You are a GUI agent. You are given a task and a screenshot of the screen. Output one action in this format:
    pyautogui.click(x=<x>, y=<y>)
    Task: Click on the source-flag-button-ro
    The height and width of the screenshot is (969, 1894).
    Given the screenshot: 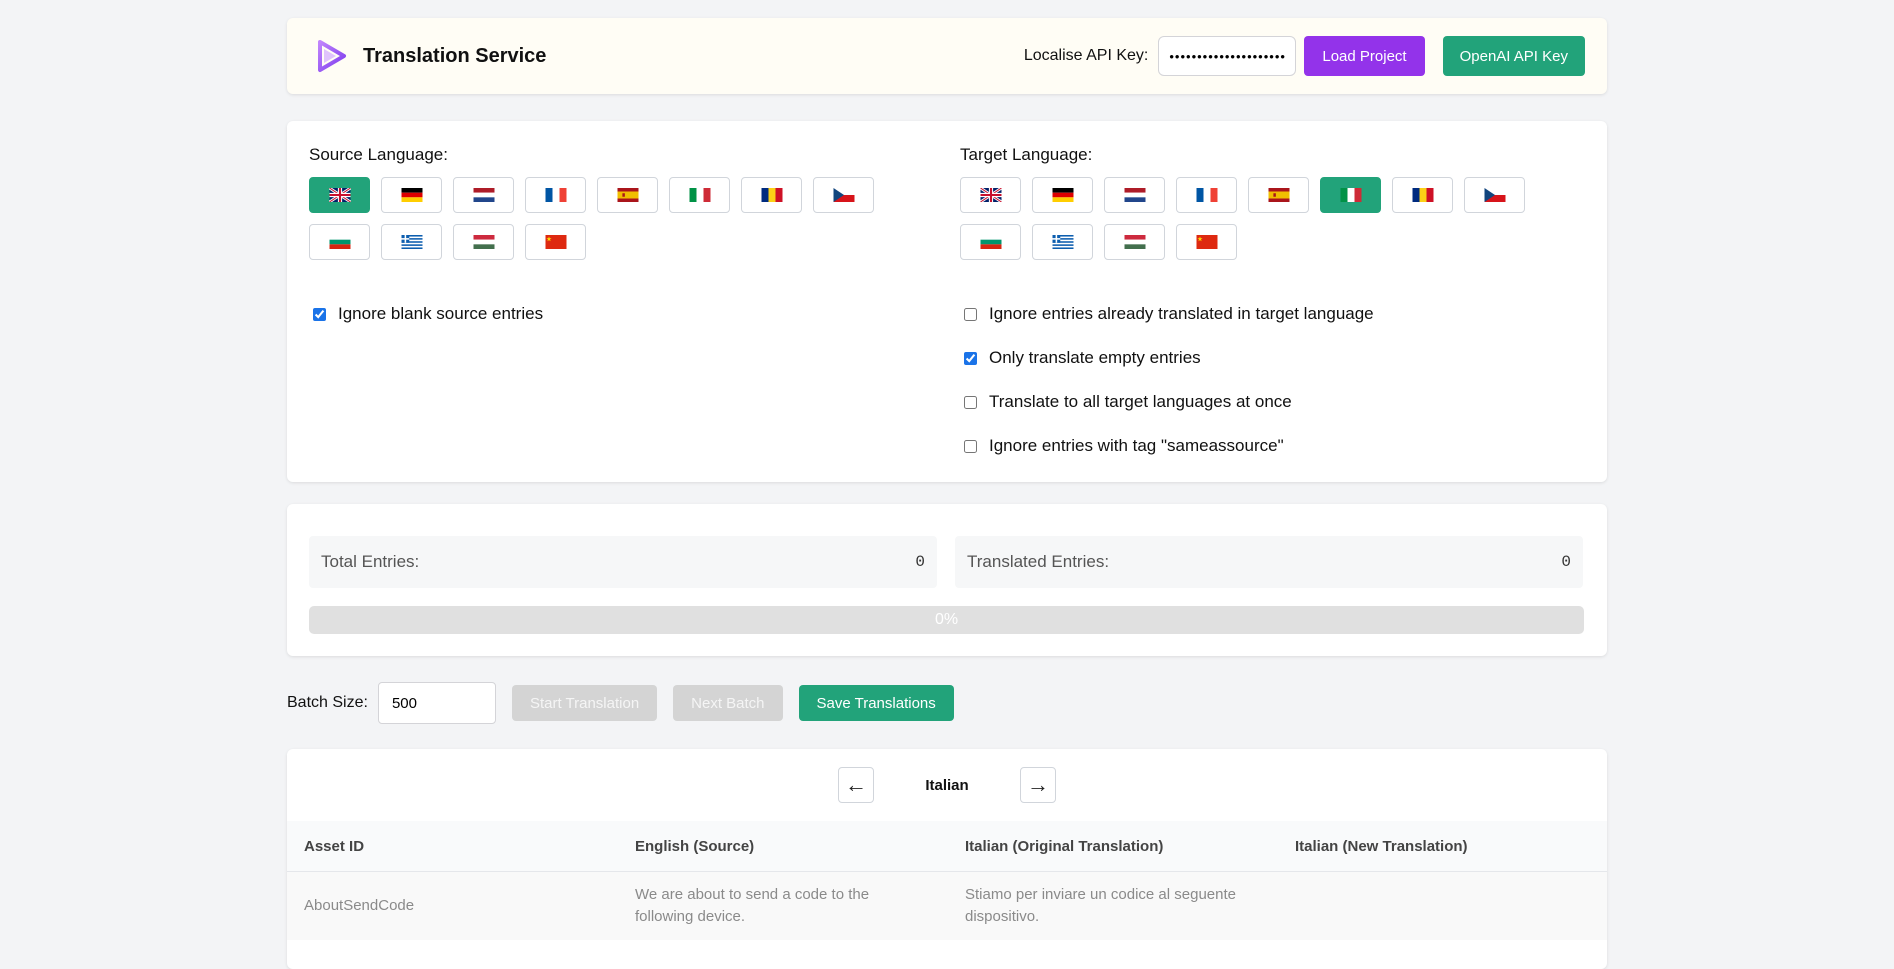 What is the action you would take?
    pyautogui.click(x=771, y=195)
    